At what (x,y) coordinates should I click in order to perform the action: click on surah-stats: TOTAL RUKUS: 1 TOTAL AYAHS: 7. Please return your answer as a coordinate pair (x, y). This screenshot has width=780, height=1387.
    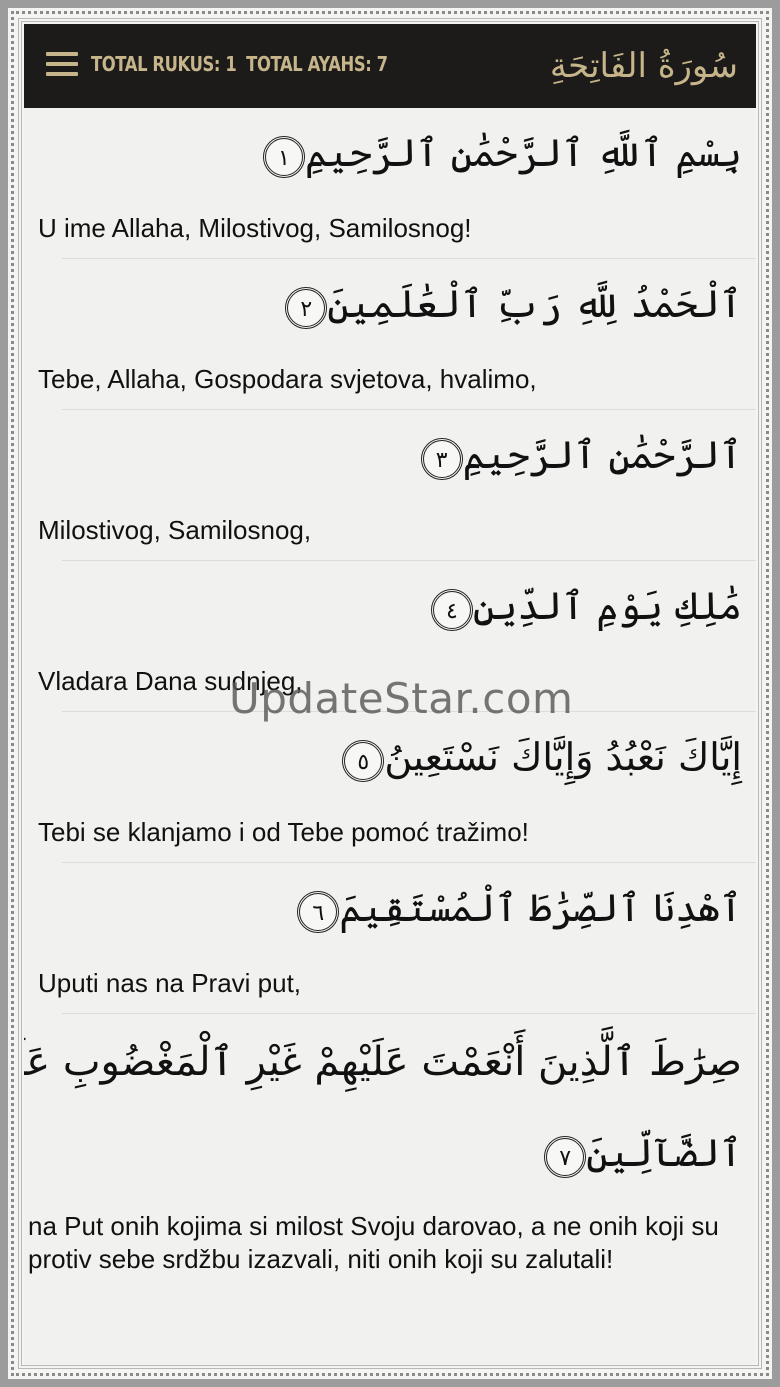
    Looking at the image, I should click on (244, 64).